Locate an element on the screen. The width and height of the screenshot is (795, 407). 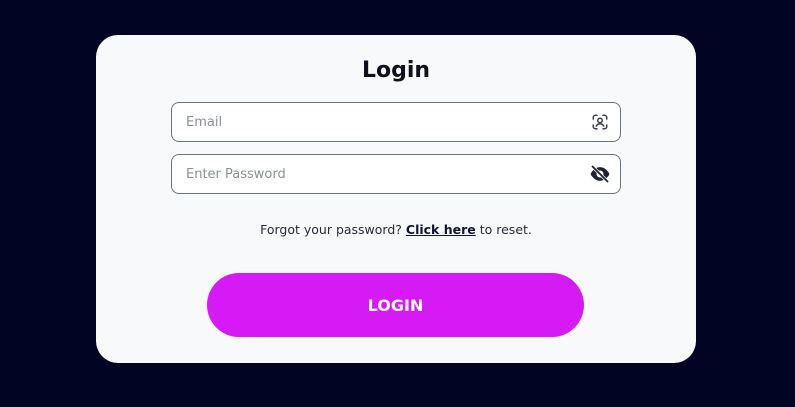
user-scan-icon is located at coordinates (600, 122).